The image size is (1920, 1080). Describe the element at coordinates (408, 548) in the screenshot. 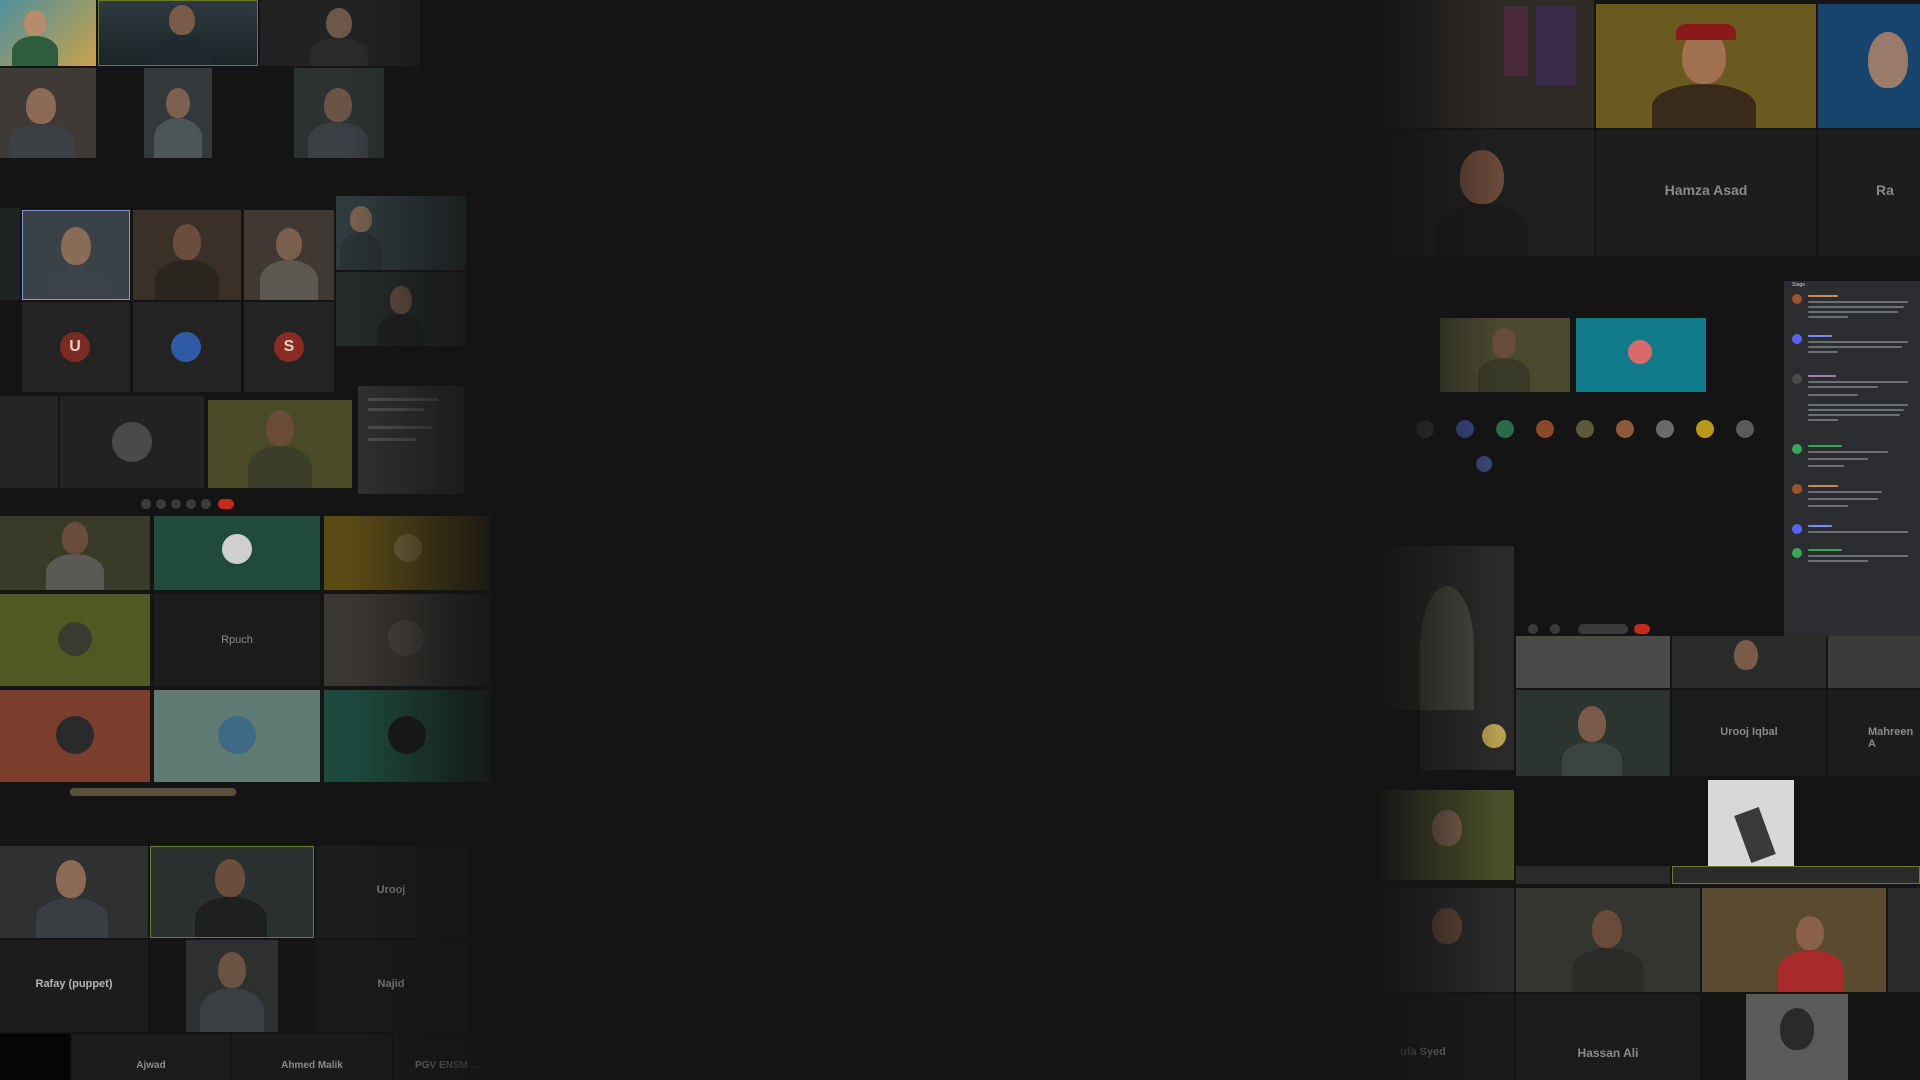

I see `discord-logo-icon` at that location.